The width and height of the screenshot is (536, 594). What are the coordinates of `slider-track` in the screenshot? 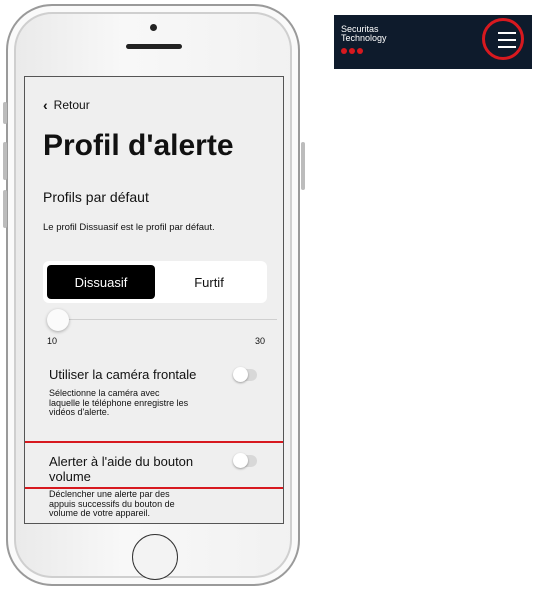 It's located at (164, 319).